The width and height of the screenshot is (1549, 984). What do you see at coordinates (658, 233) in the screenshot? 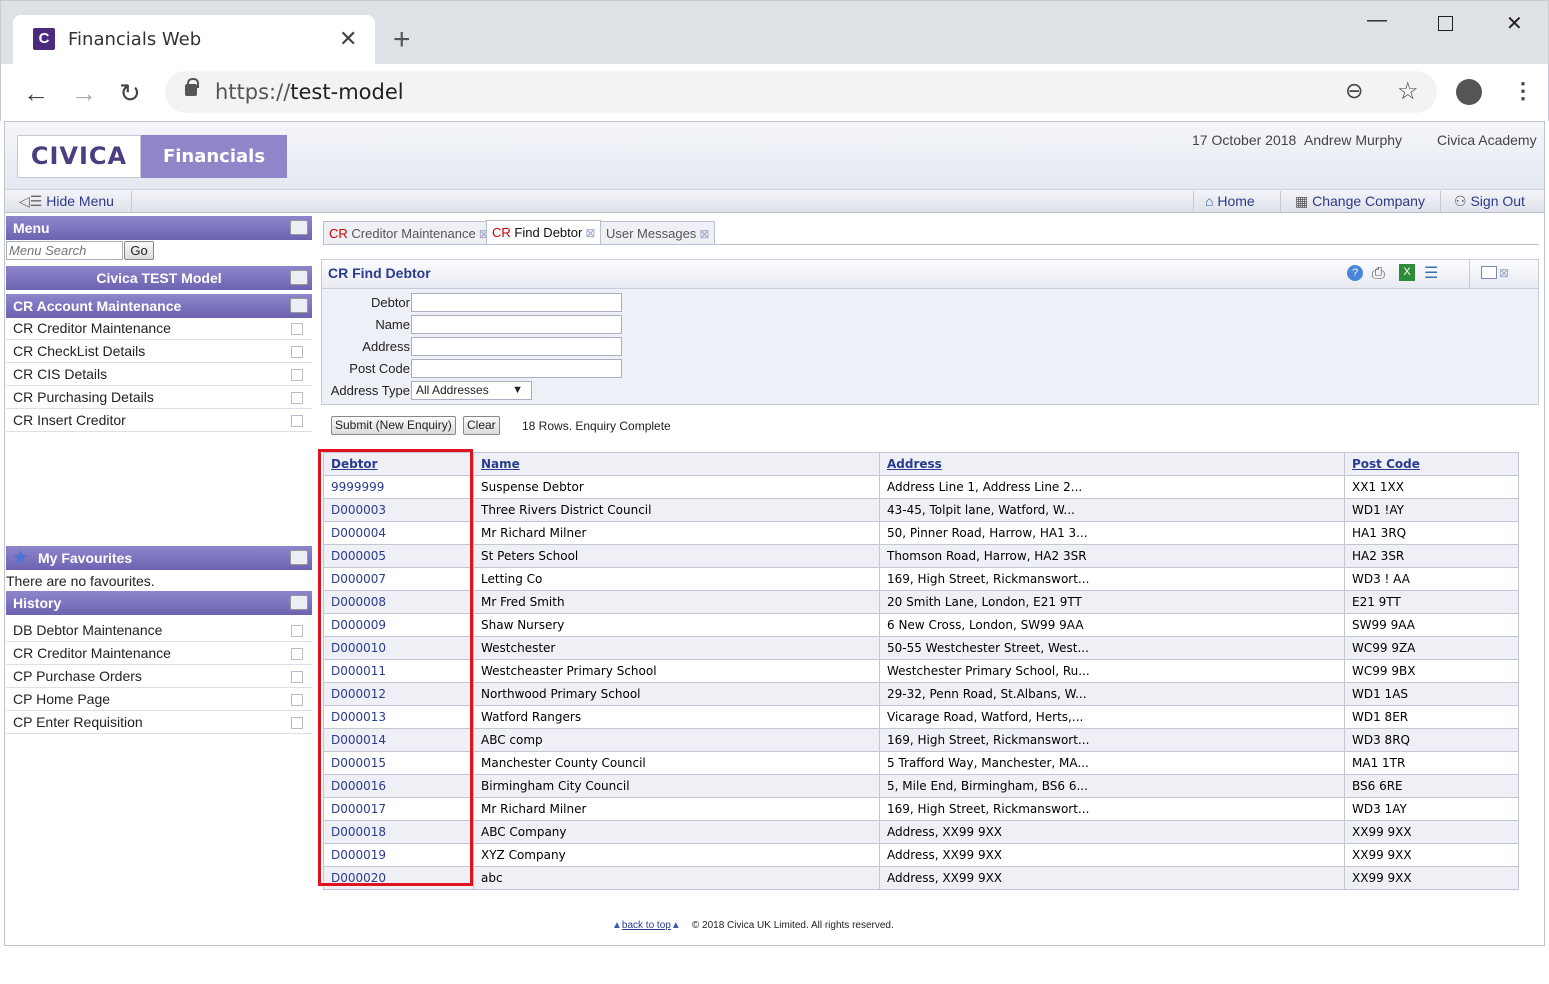
I see `tab-user-messages: User Messages ⊠` at bounding box center [658, 233].